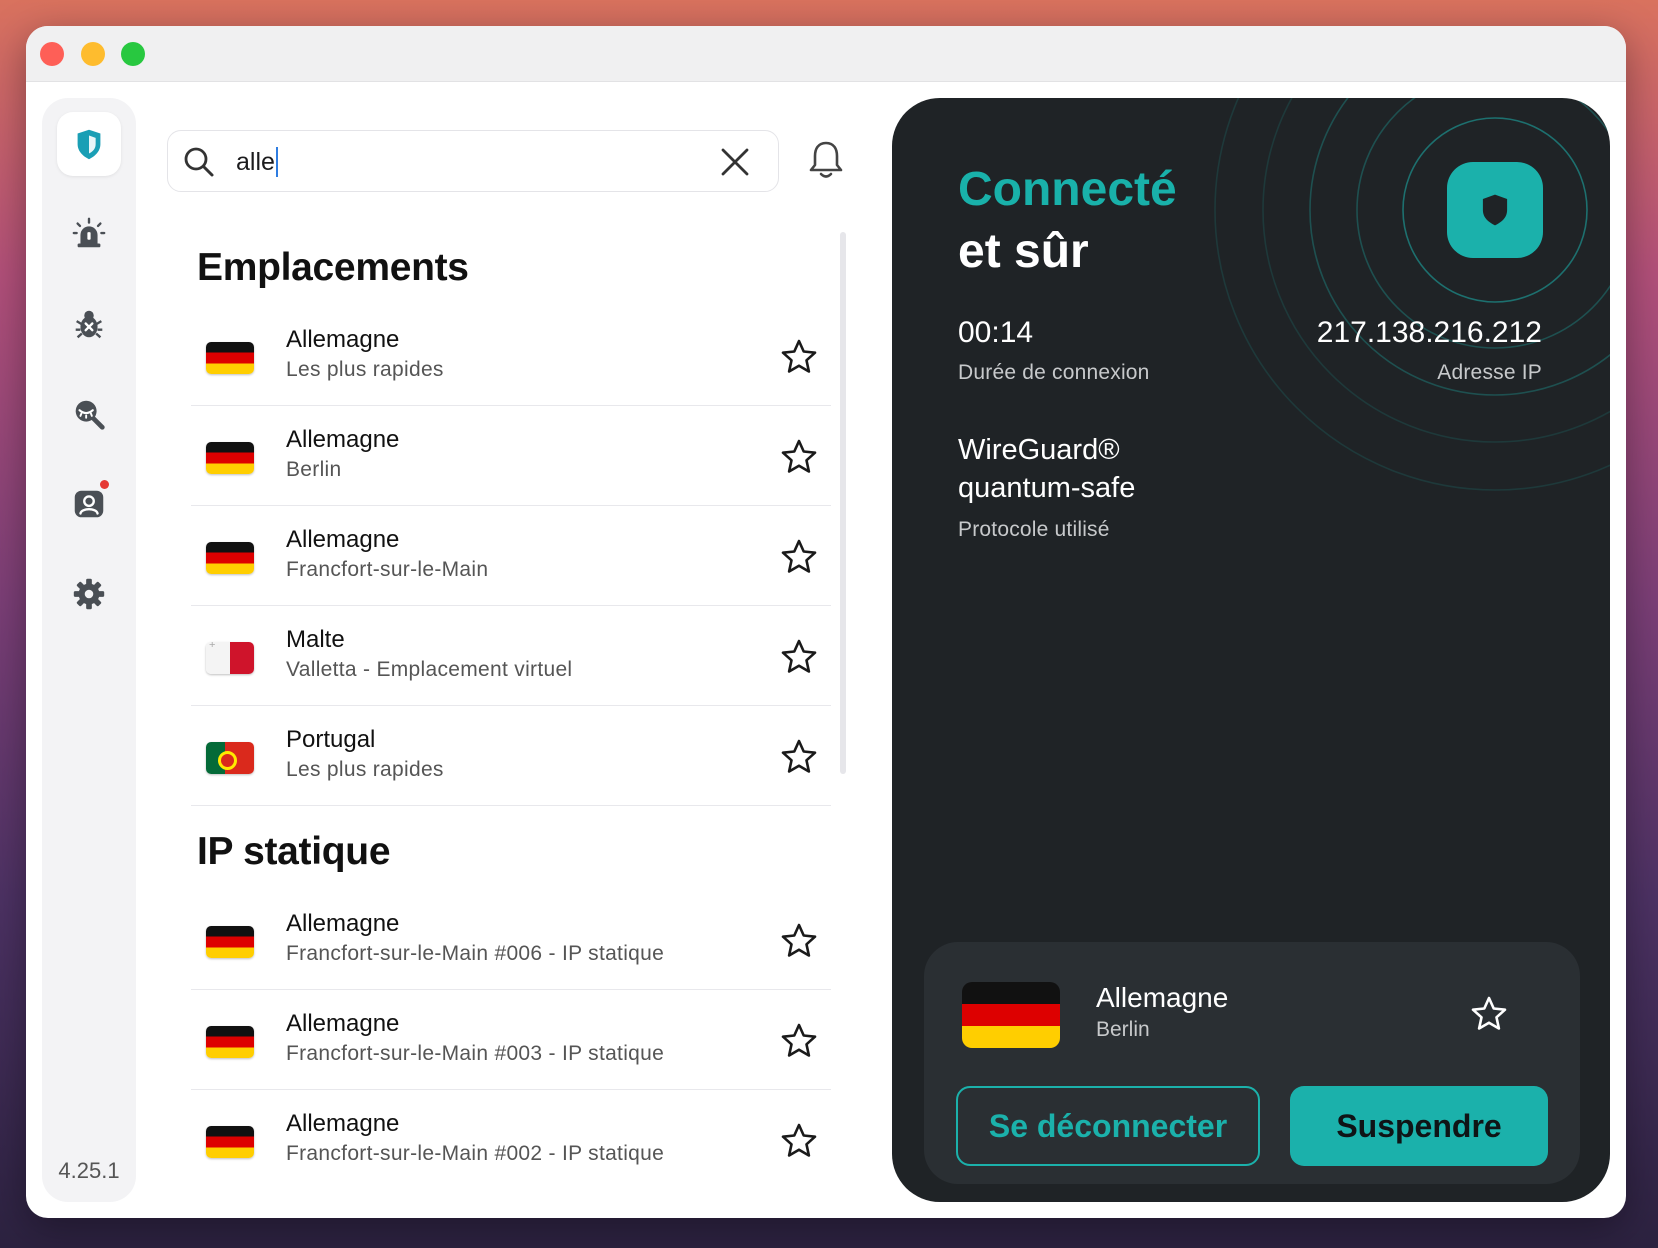  Describe the element at coordinates (826, 54) in the screenshot. I see `title-bar` at that location.